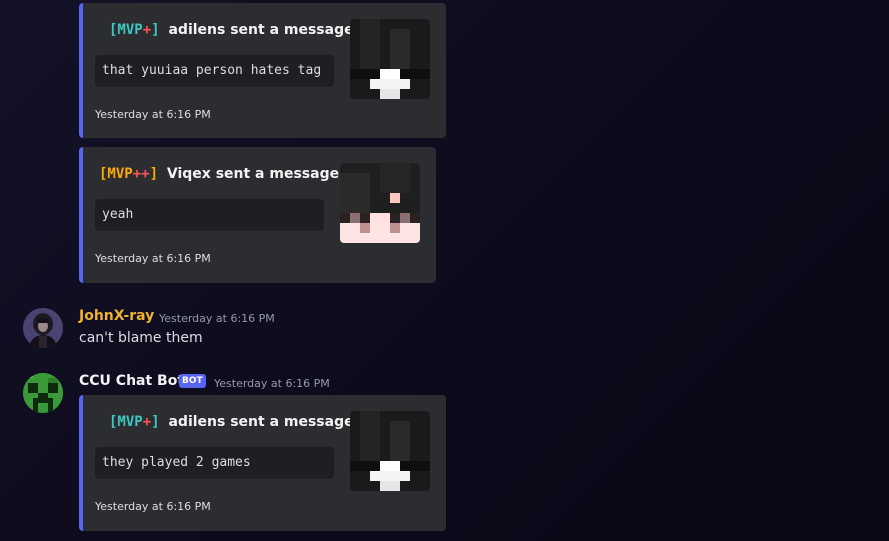 This screenshot has width=889, height=541. I want to click on rank-prefix: [MVP++], so click(129, 174).